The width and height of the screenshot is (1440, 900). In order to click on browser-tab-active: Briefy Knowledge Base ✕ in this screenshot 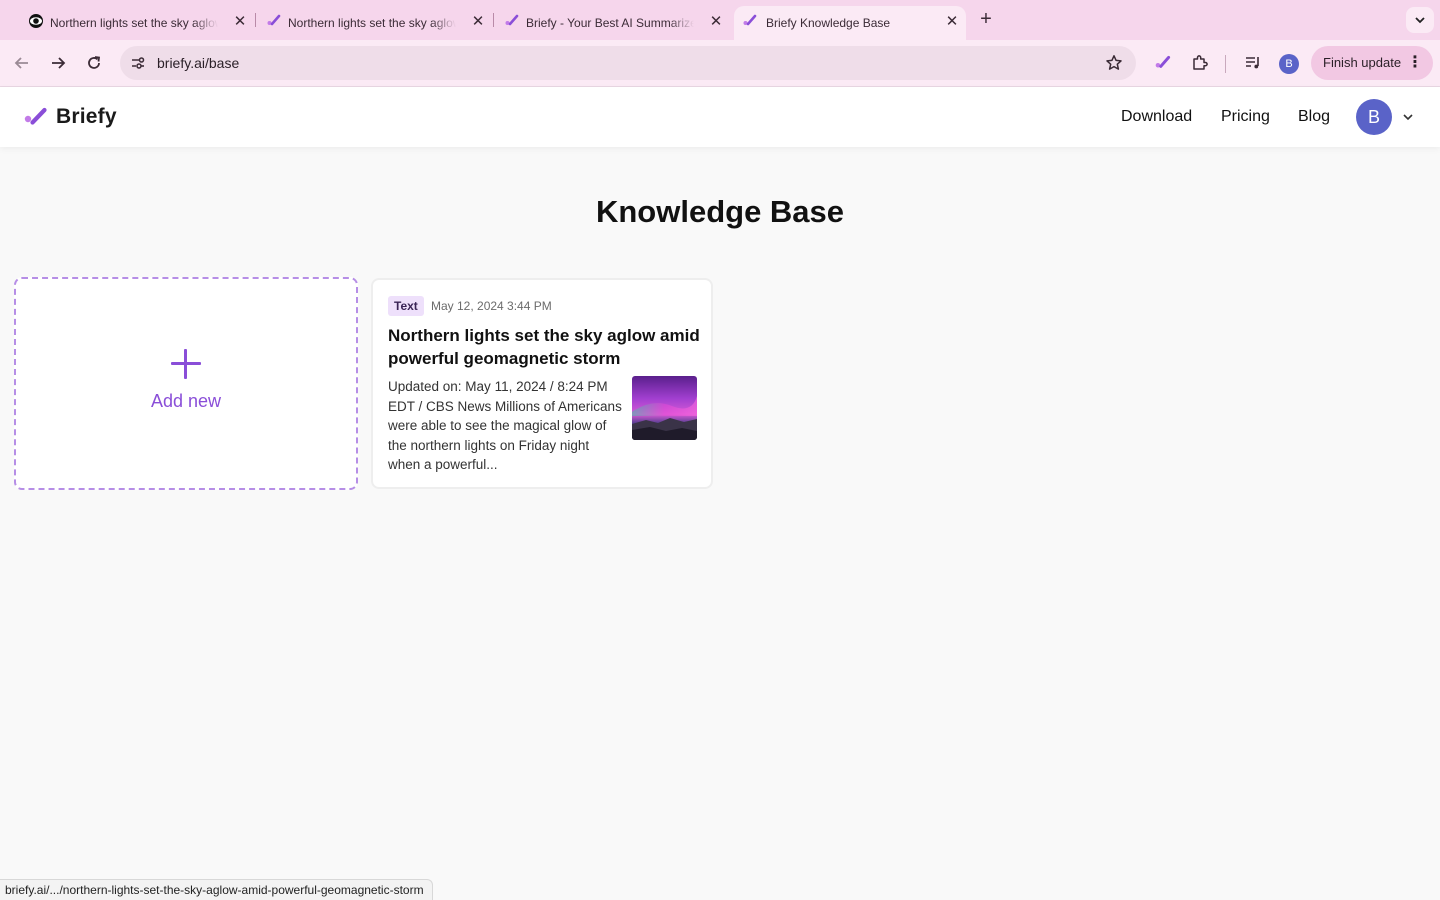, I will do `click(850, 23)`.